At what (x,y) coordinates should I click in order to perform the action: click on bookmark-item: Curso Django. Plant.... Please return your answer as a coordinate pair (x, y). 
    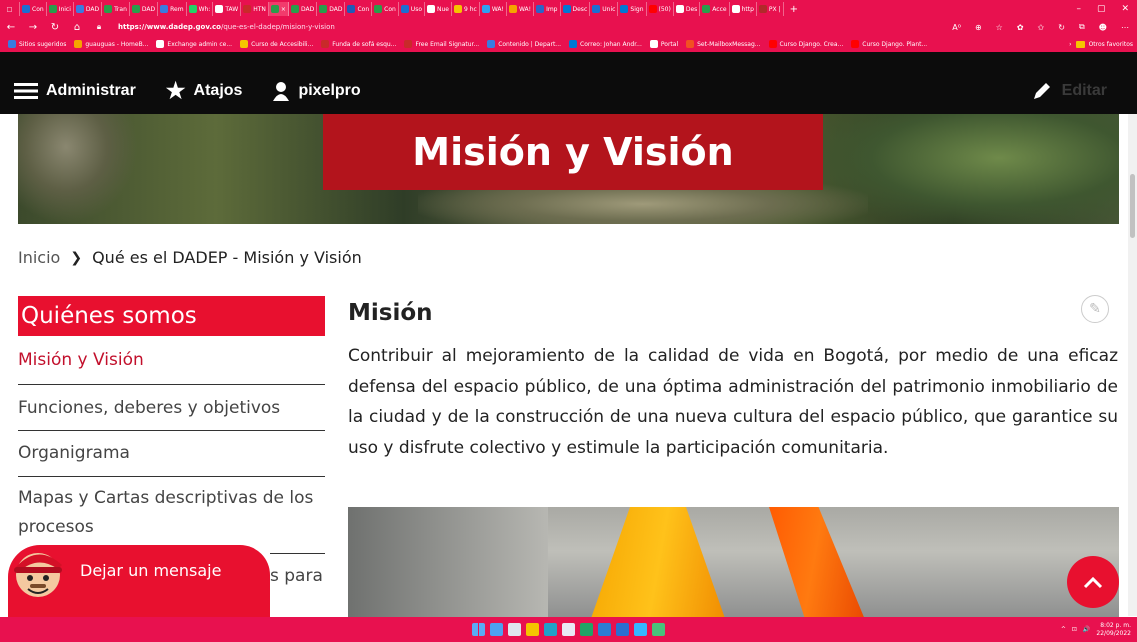
    Looking at the image, I should click on (889, 44).